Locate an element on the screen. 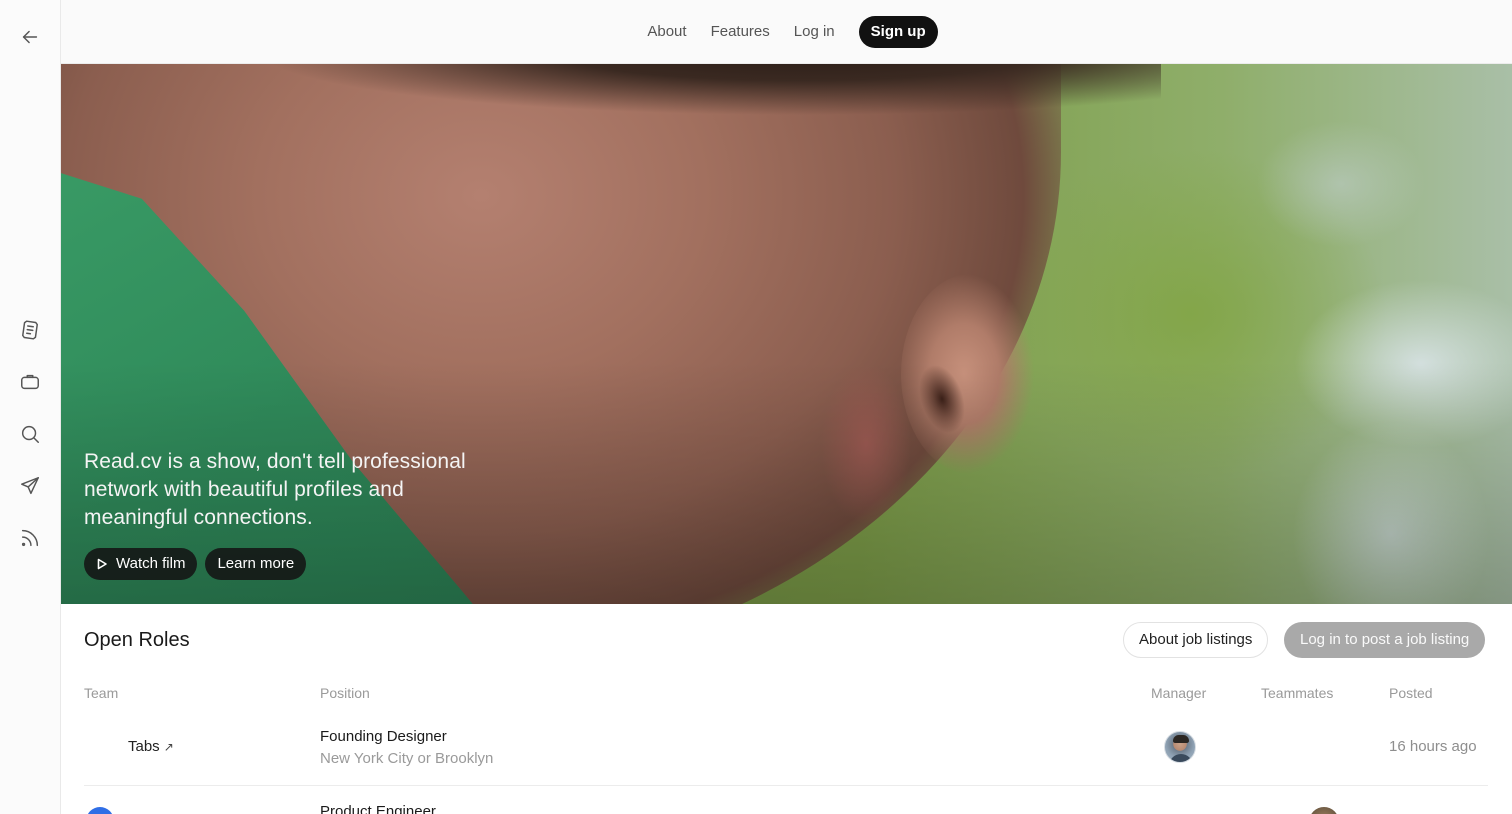 Image resolution: width=1512 pixels, height=814 pixels. manager-avatar-shirt is located at coordinates (1181, 758).